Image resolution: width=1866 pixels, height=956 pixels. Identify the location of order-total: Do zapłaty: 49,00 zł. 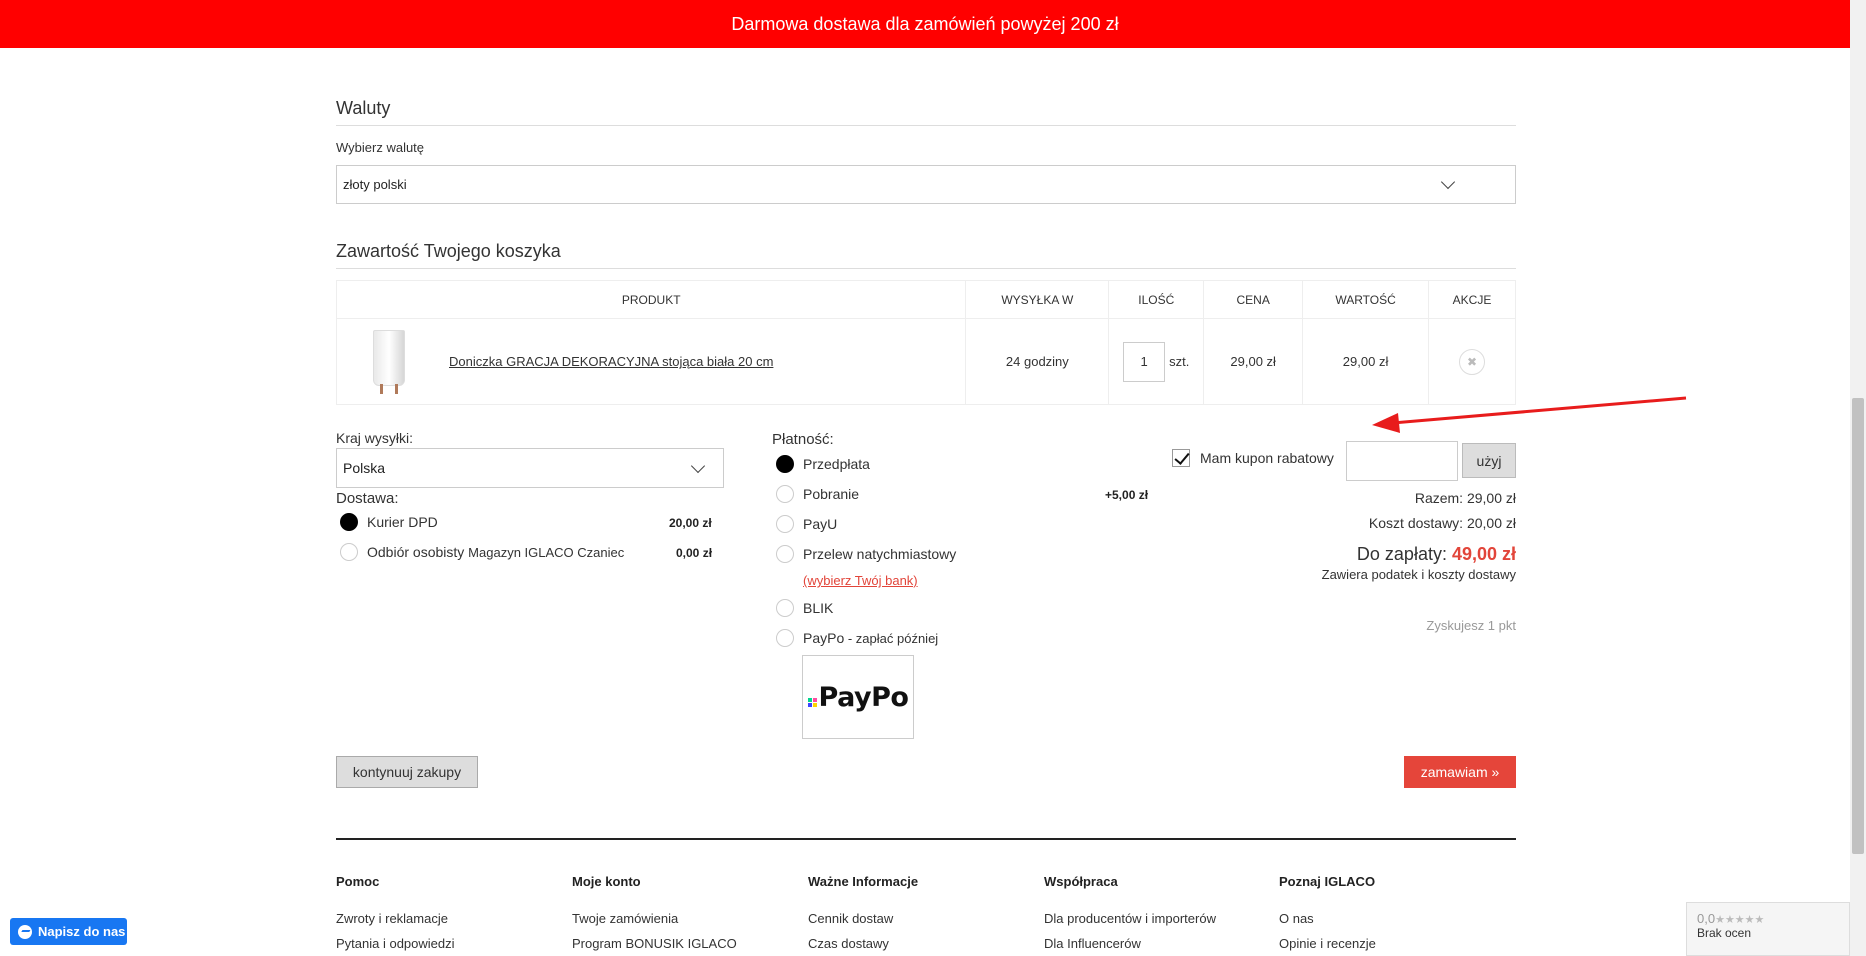
(1436, 554).